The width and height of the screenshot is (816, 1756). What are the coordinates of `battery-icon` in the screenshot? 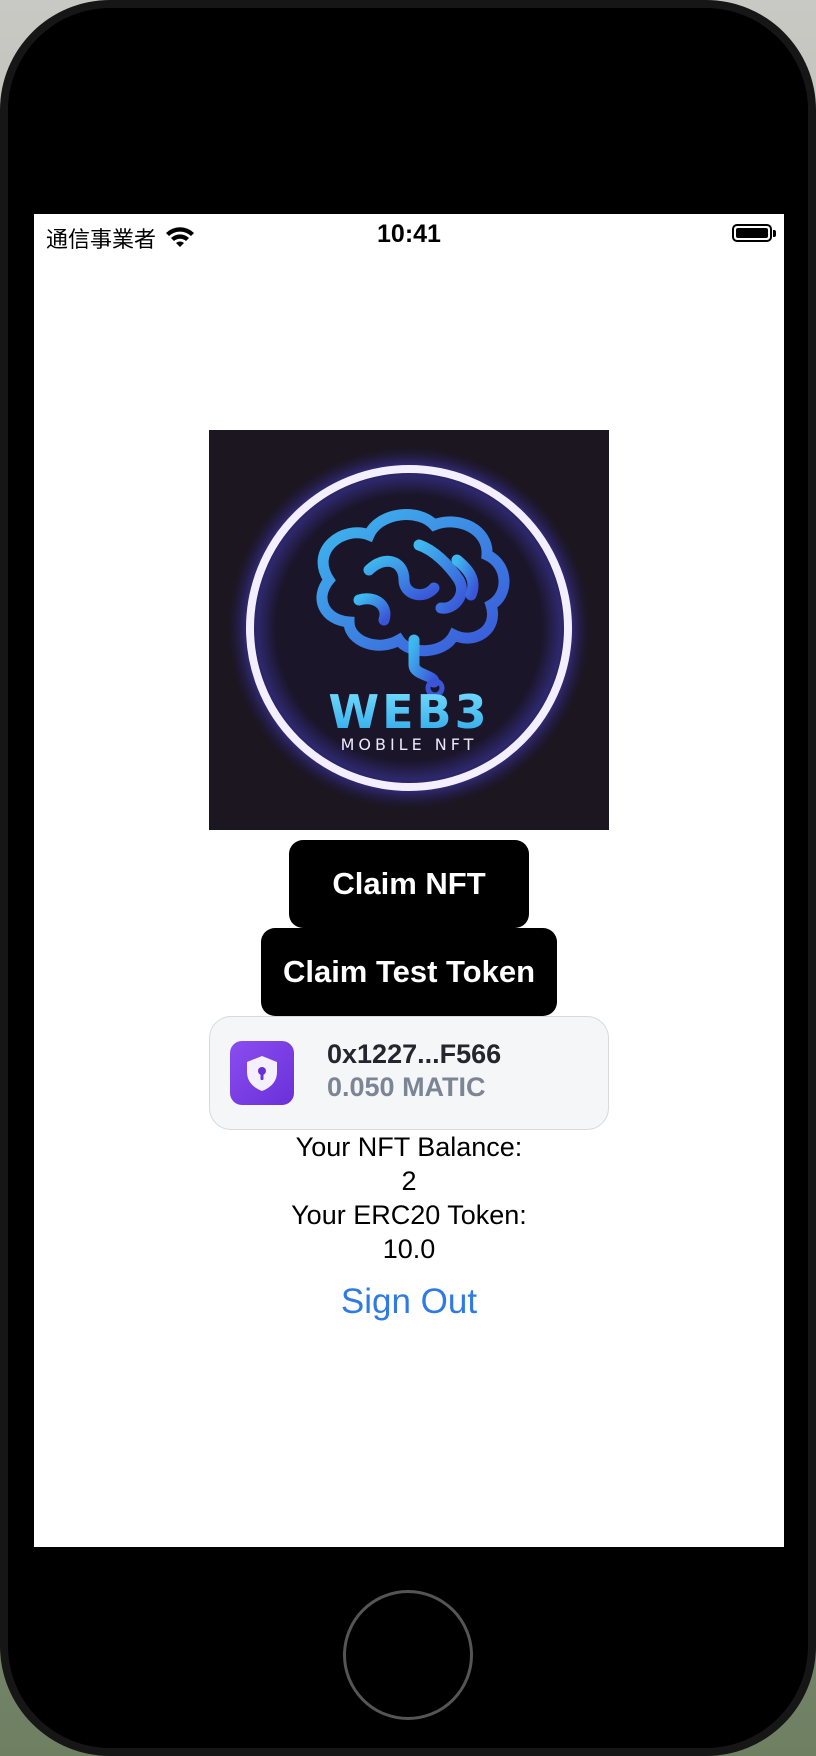 It's located at (754, 233).